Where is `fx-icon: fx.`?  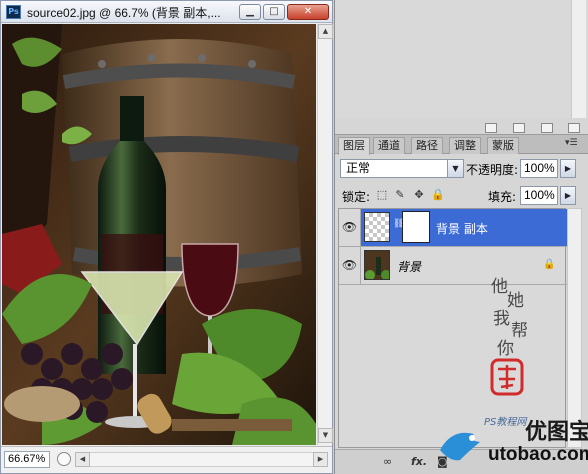
fx-icon: fx. is located at coordinates (419, 461).